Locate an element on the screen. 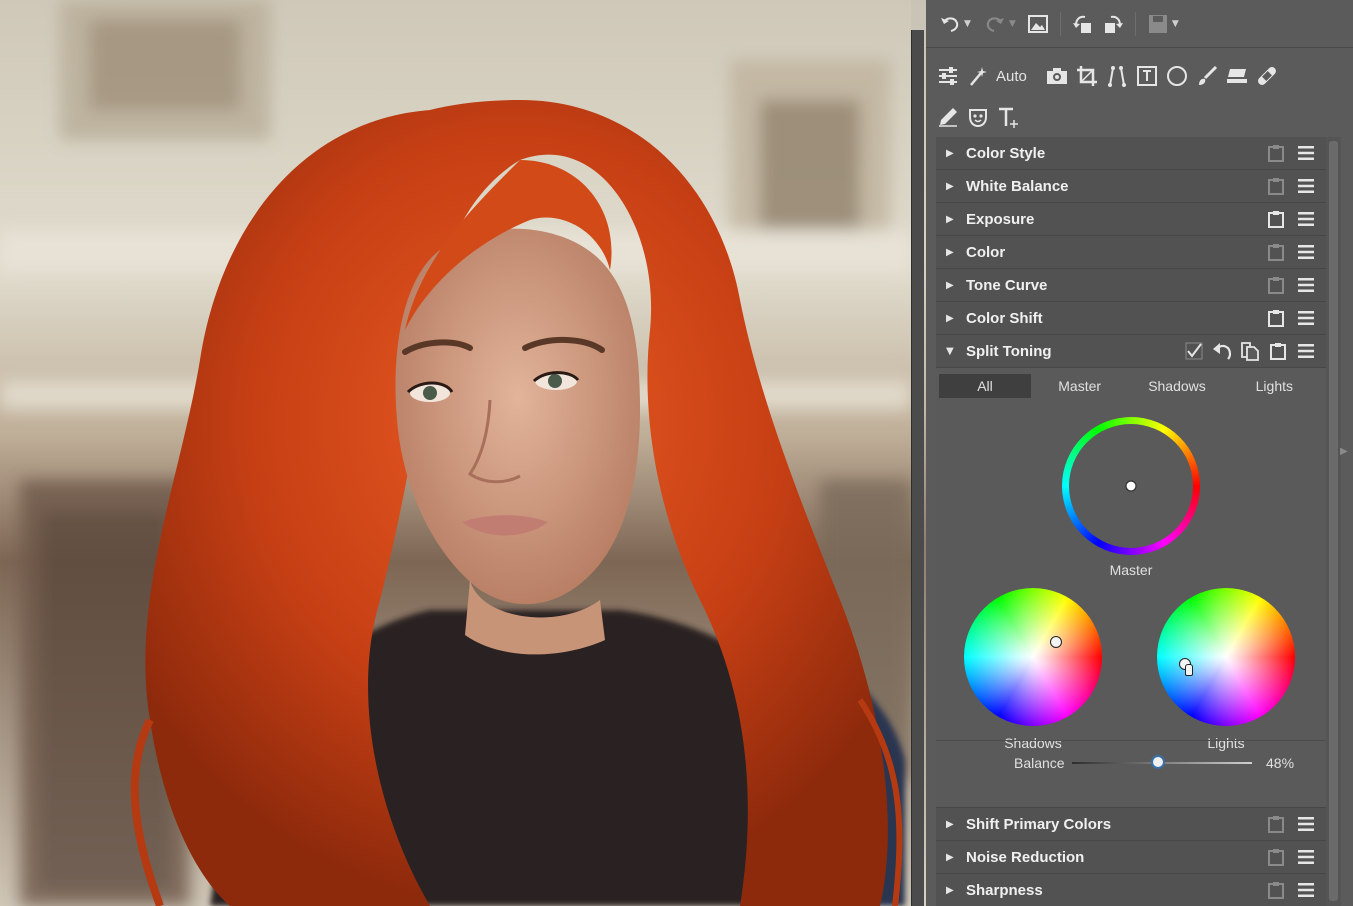  section-title: Noise Reduction is located at coordinates (1025, 857).